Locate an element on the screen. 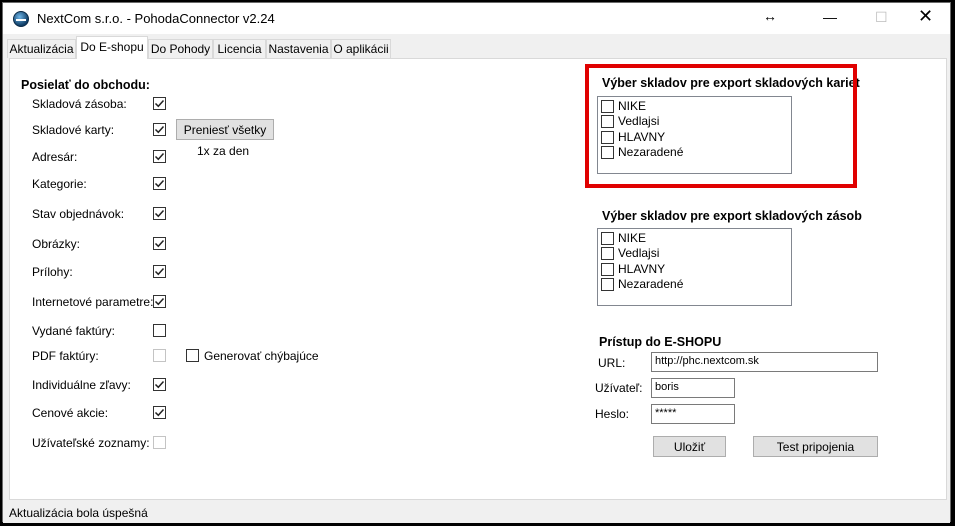  stock-levels-item-label: Nezaradené is located at coordinates (651, 283).